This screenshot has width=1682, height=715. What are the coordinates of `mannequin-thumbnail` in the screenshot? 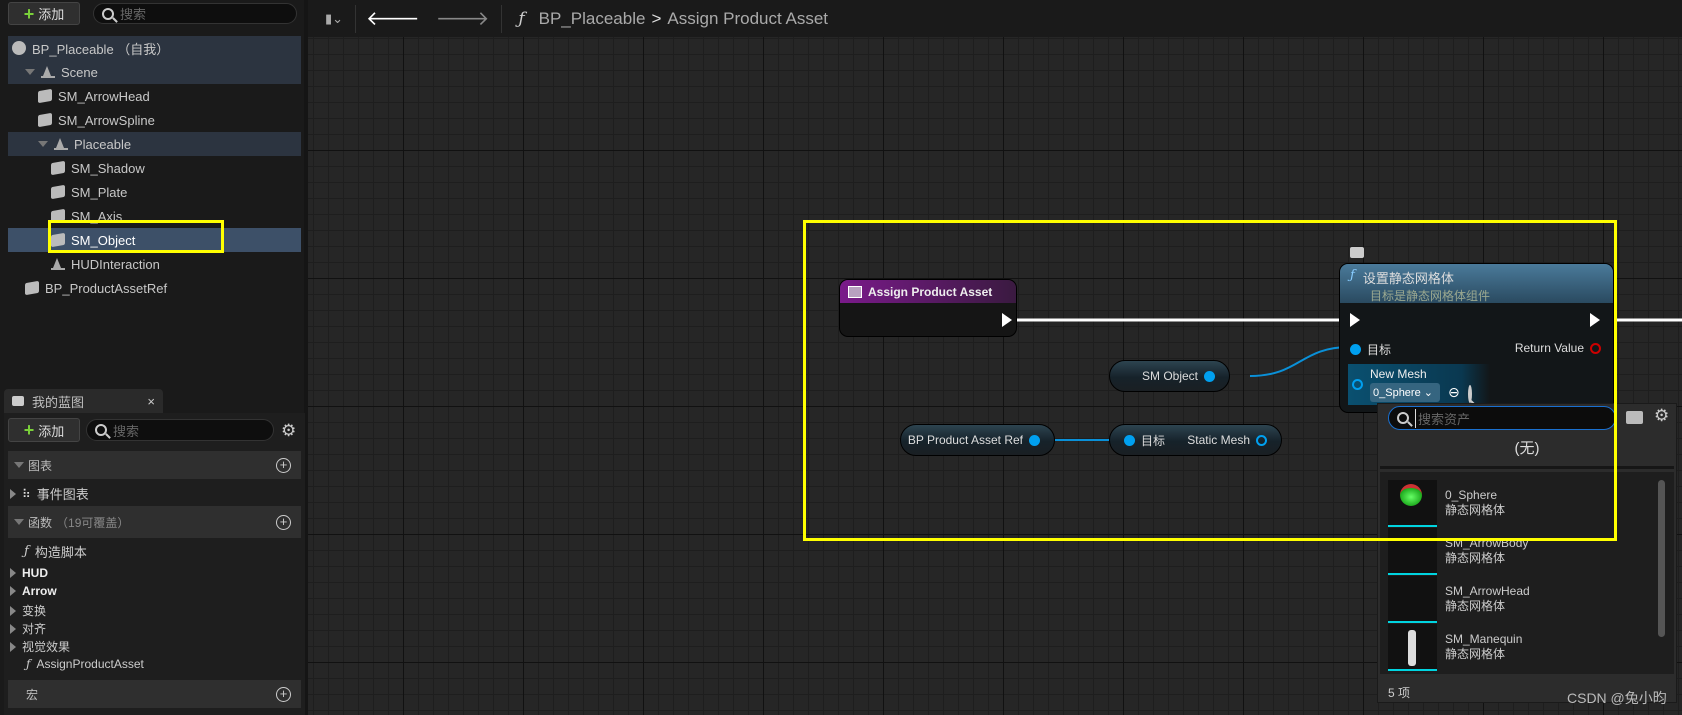 It's located at (1412, 648).